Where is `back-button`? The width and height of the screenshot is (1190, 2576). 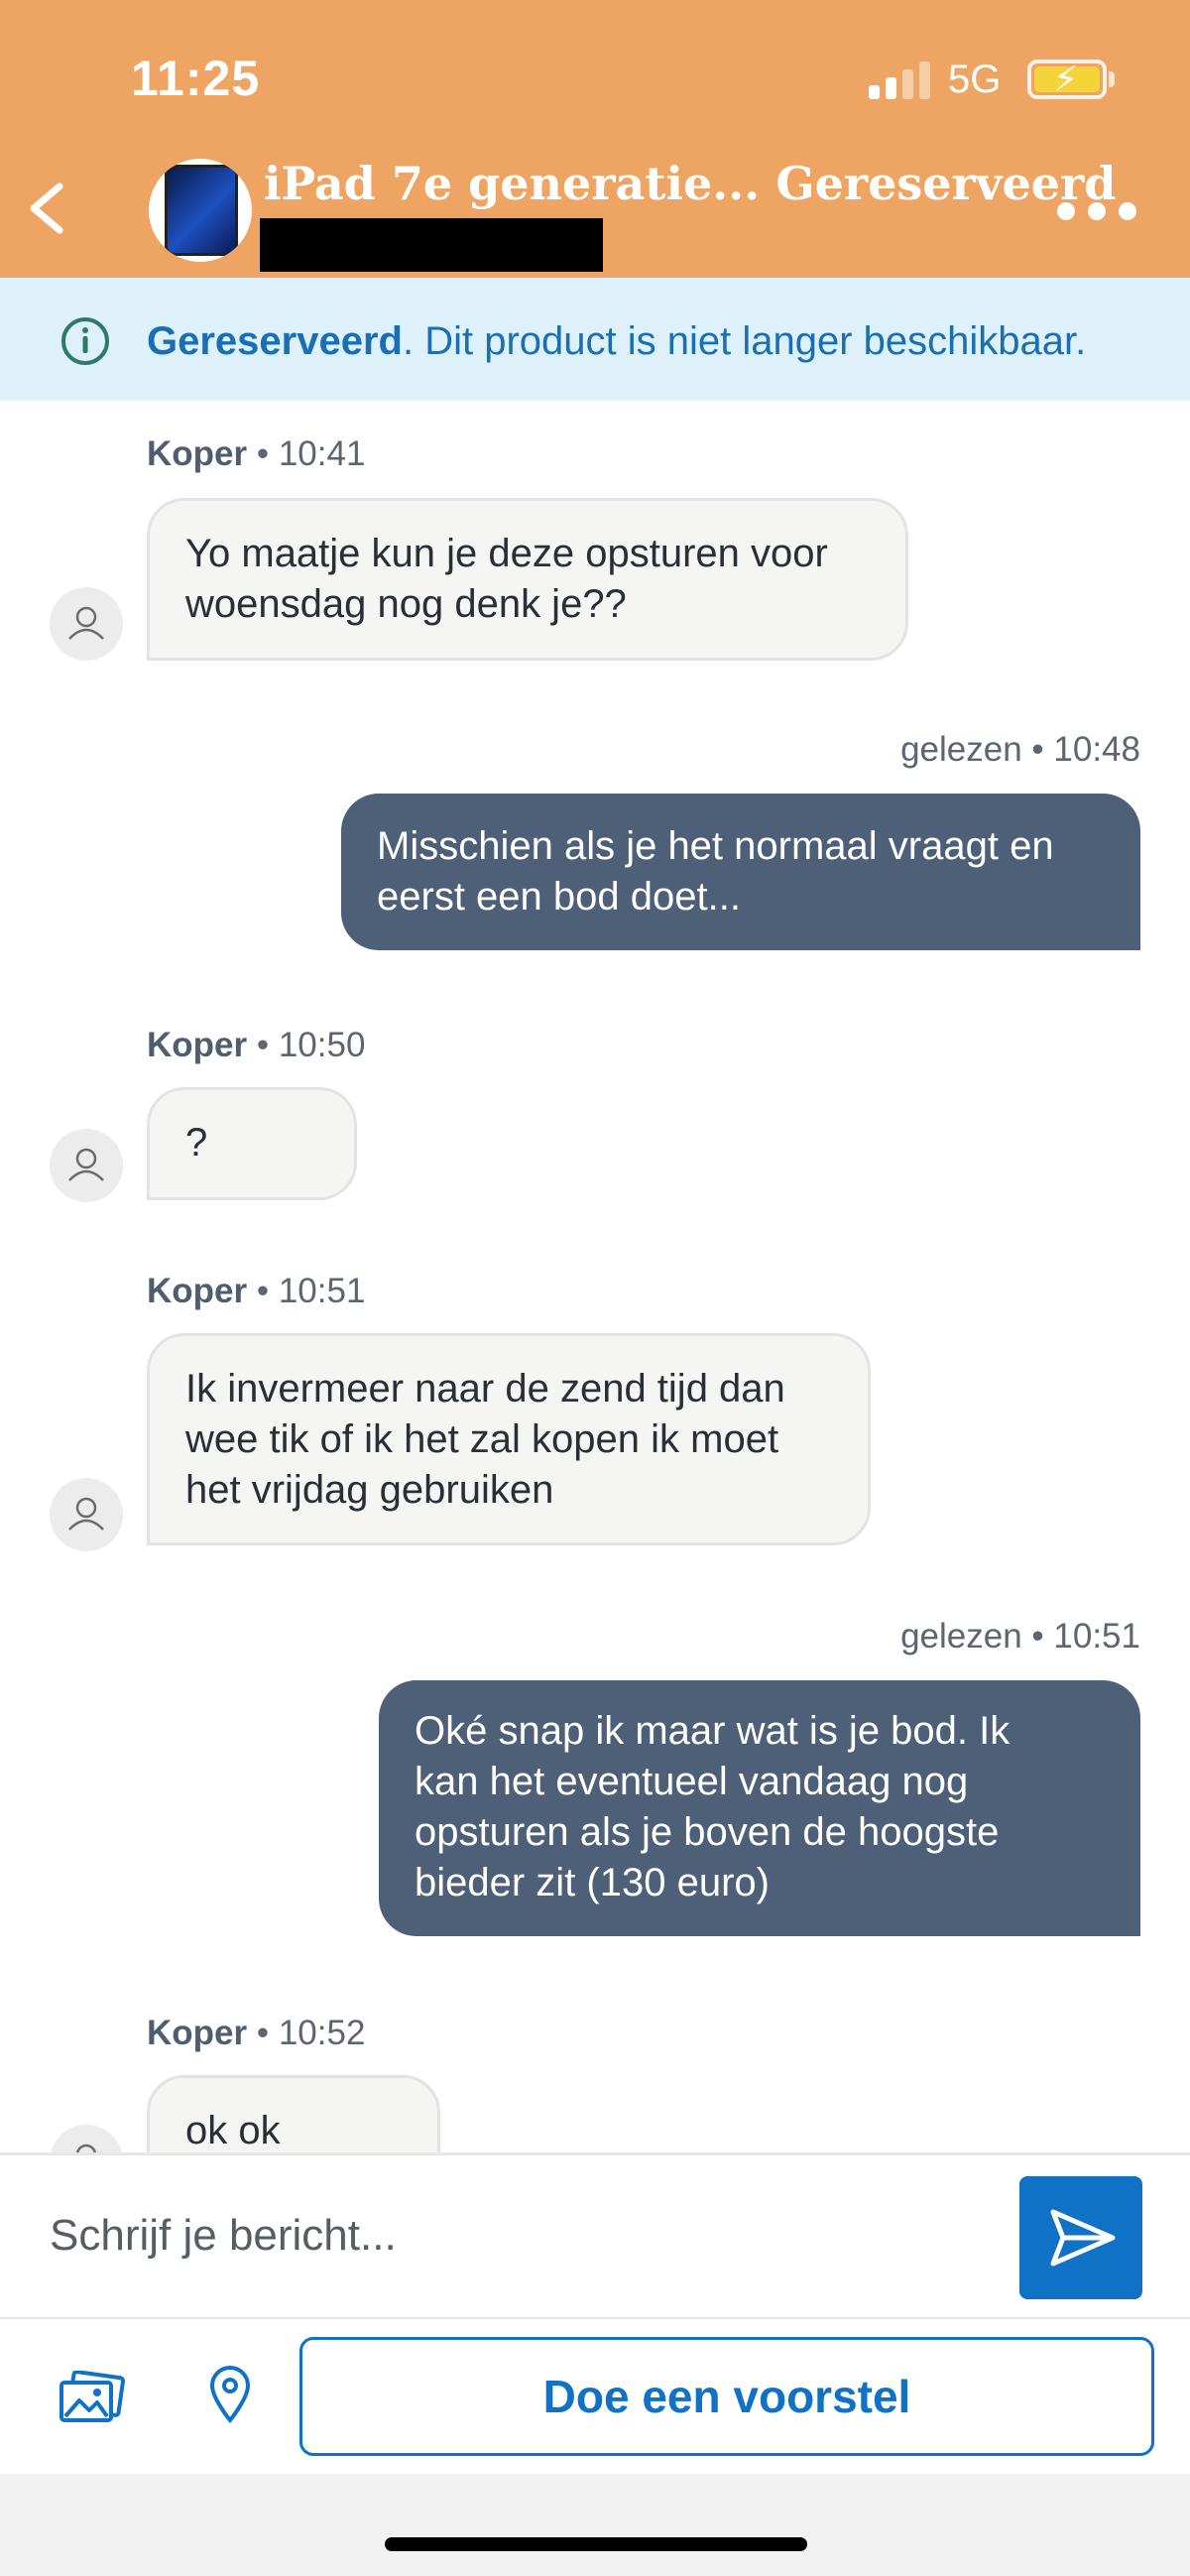
back-button is located at coordinates (49, 208).